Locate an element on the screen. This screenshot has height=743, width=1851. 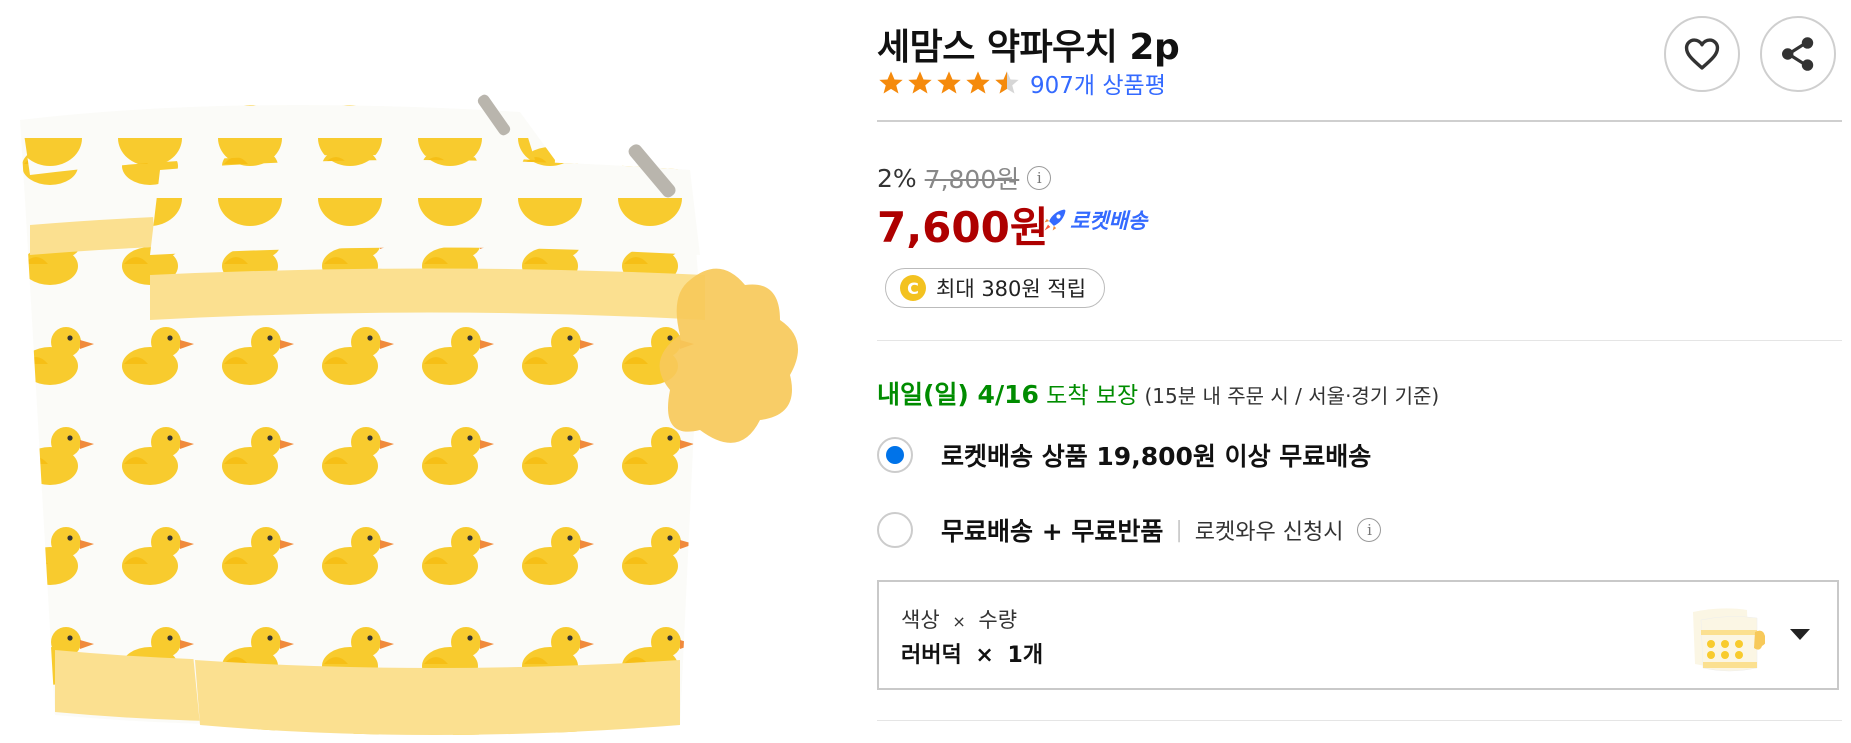
share-icon is located at coordinates (1798, 54).